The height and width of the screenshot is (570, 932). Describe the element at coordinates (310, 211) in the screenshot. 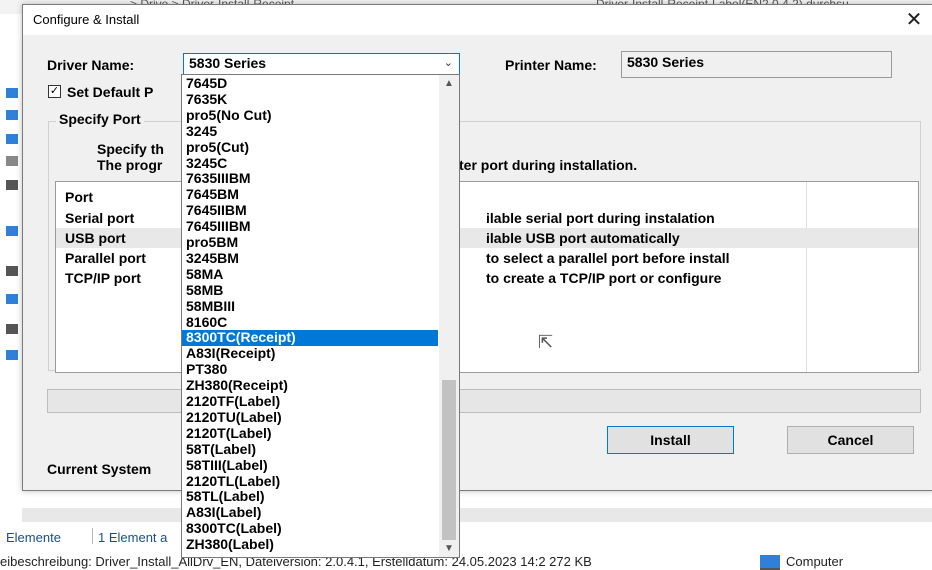

I see `dropdown-option: 7645IIBM` at that location.